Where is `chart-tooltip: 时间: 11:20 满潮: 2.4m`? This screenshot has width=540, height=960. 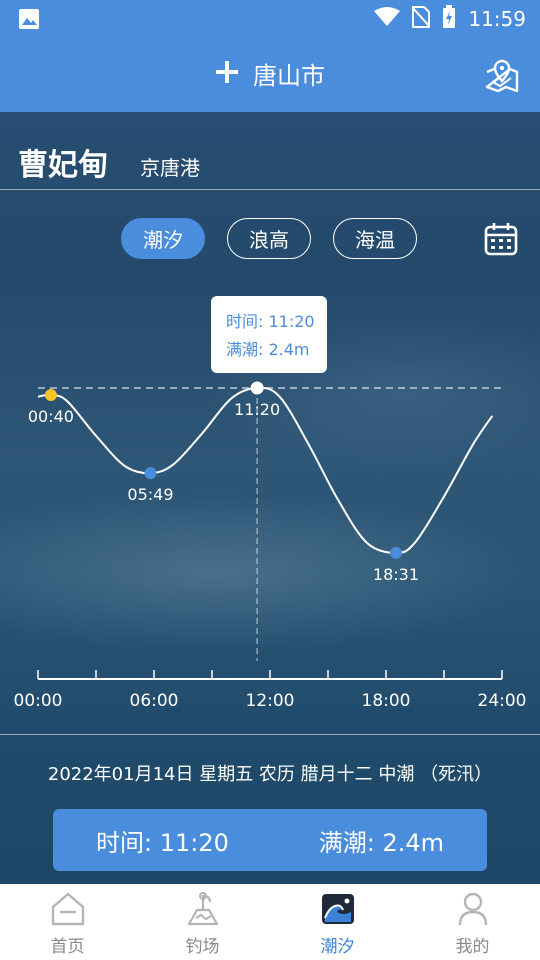 chart-tooltip: 时间: 11:20 满潮: 2.4m is located at coordinates (269, 334).